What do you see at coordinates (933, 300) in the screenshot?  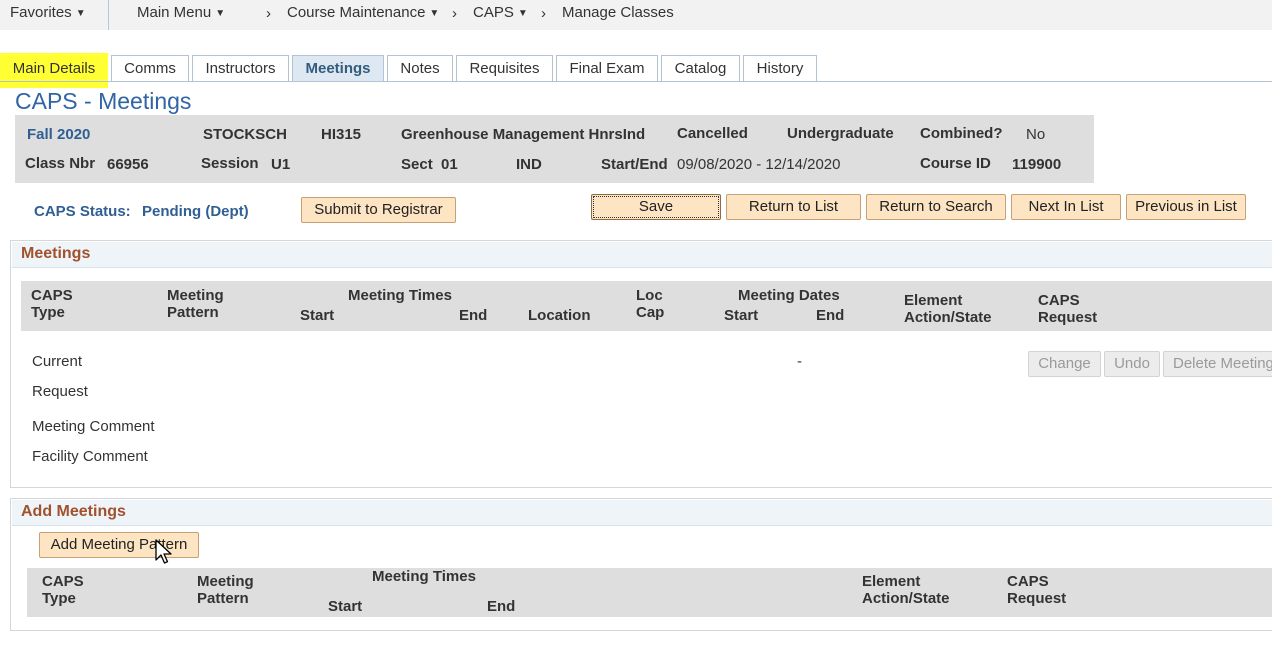 I see `col-element: Element` at bounding box center [933, 300].